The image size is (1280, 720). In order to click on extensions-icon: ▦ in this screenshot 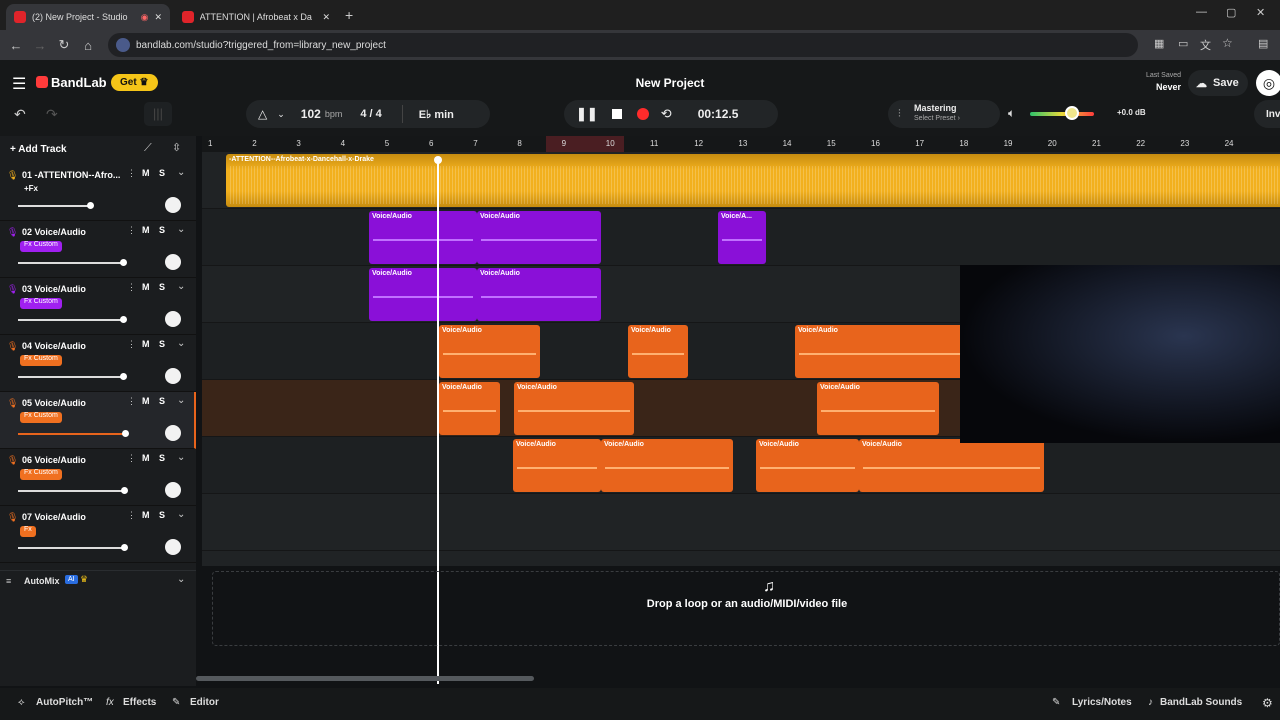, I will do `click(1159, 43)`.